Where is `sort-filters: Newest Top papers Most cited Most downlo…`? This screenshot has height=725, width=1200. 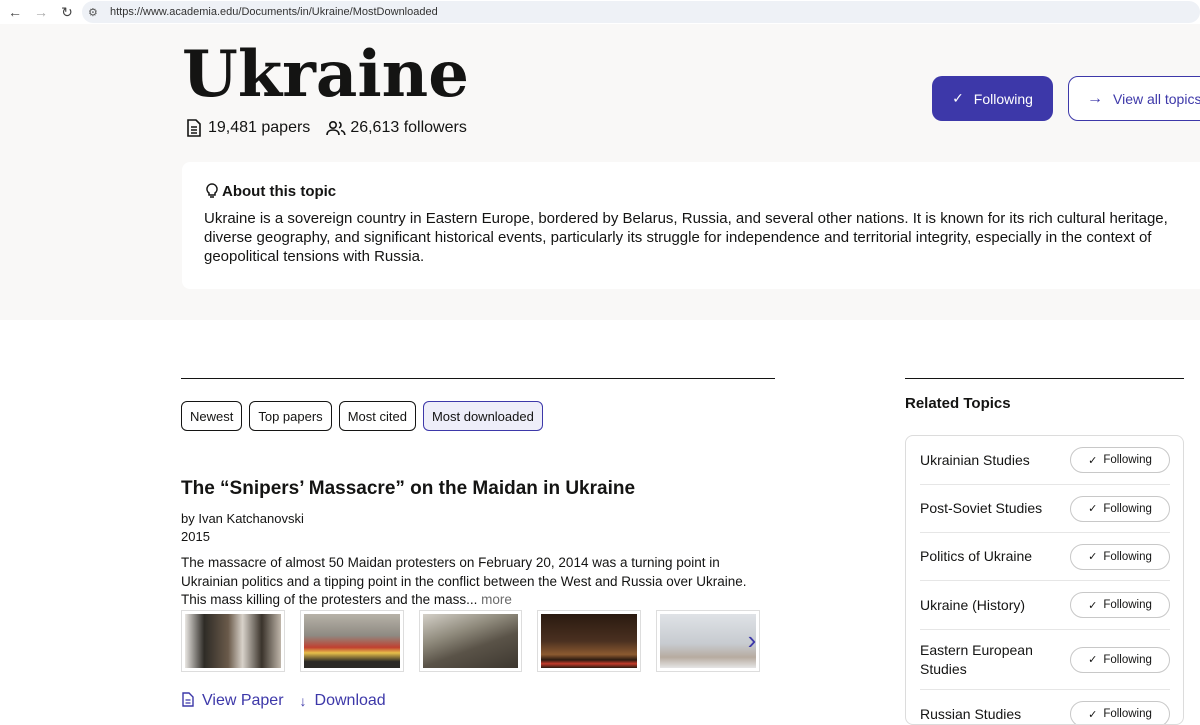
sort-filters: Newest Top papers Most cited Most downlo… is located at coordinates (365, 416).